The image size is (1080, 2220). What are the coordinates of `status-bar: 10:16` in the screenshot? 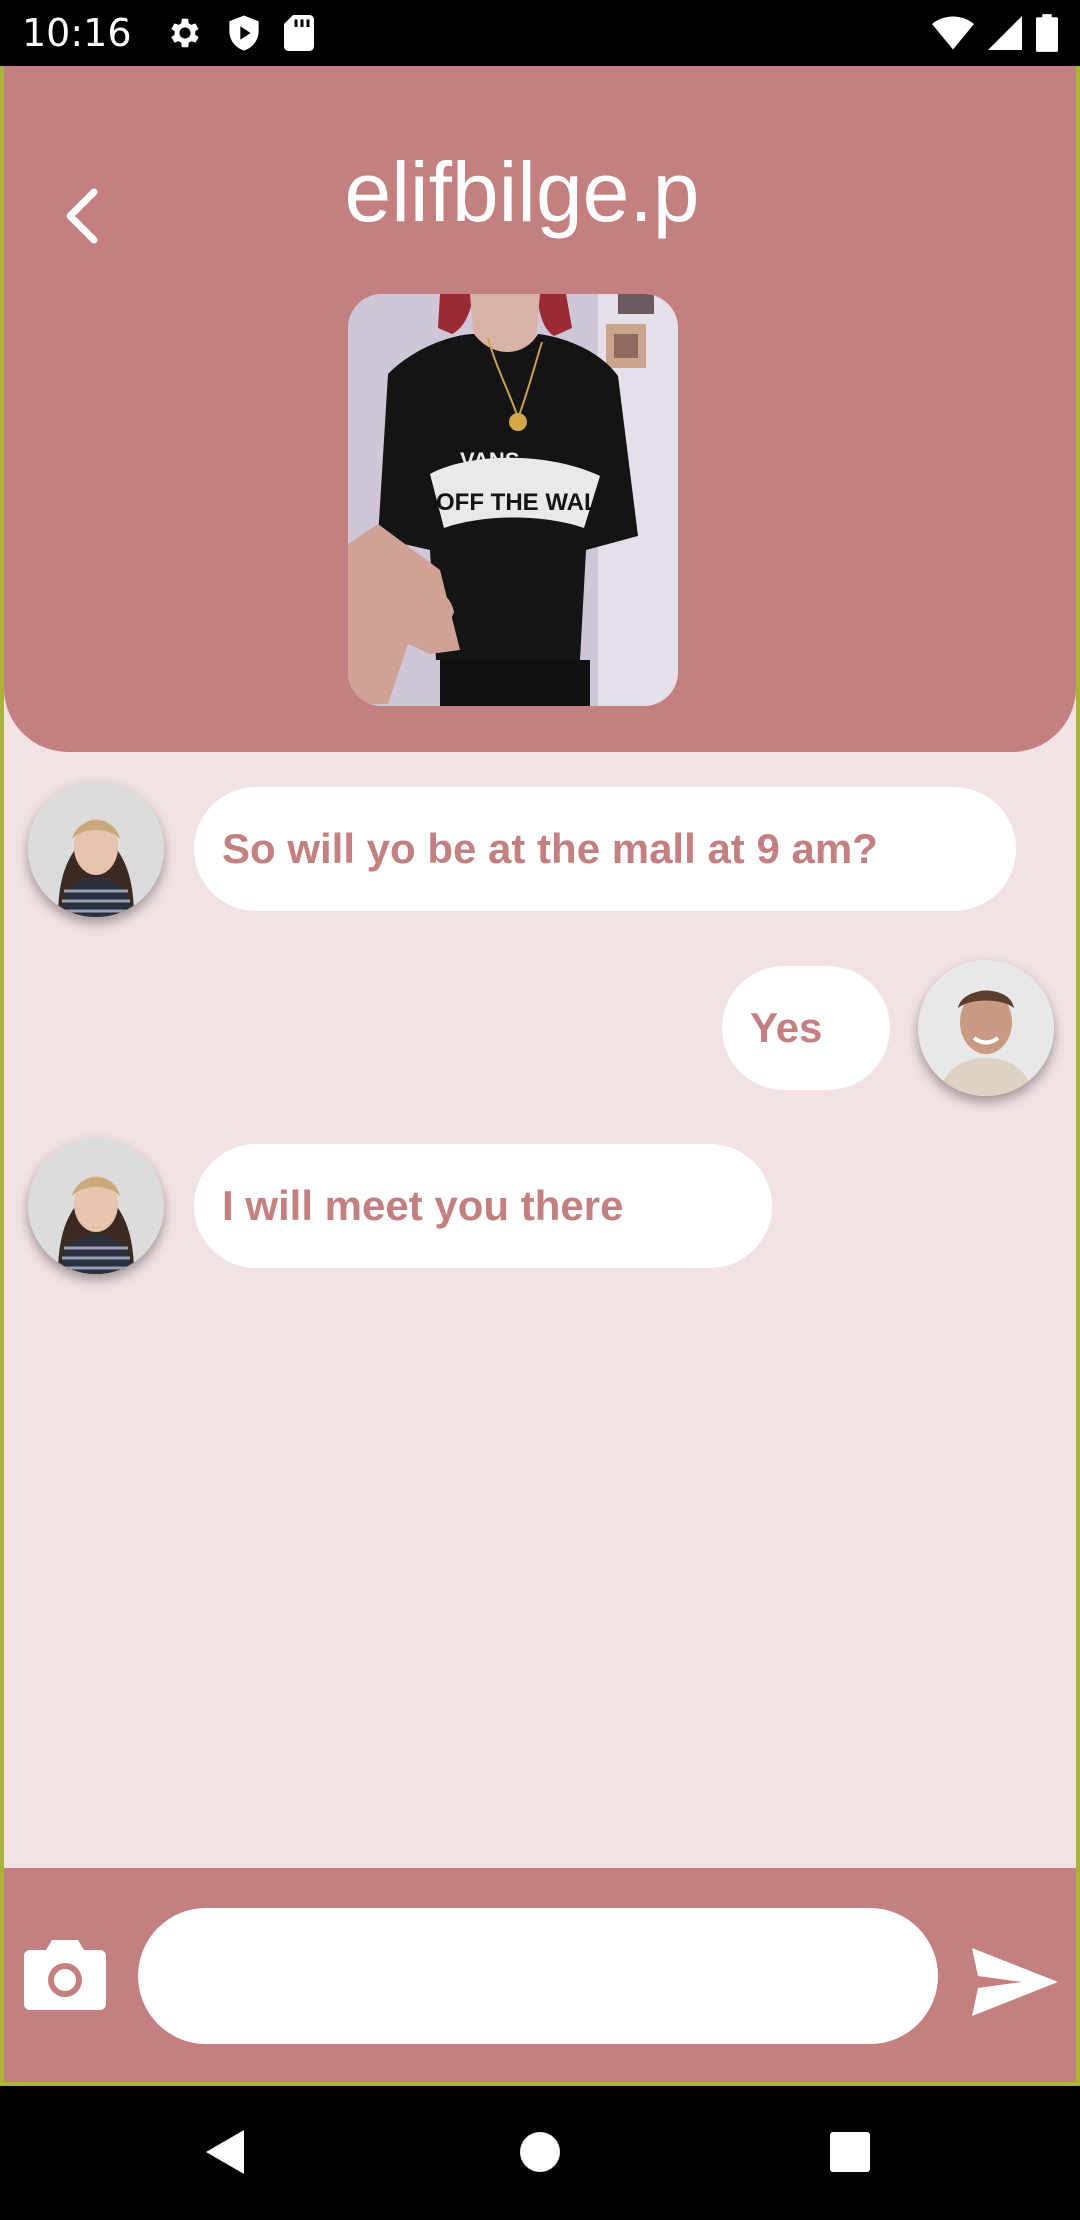 It's located at (540, 33).